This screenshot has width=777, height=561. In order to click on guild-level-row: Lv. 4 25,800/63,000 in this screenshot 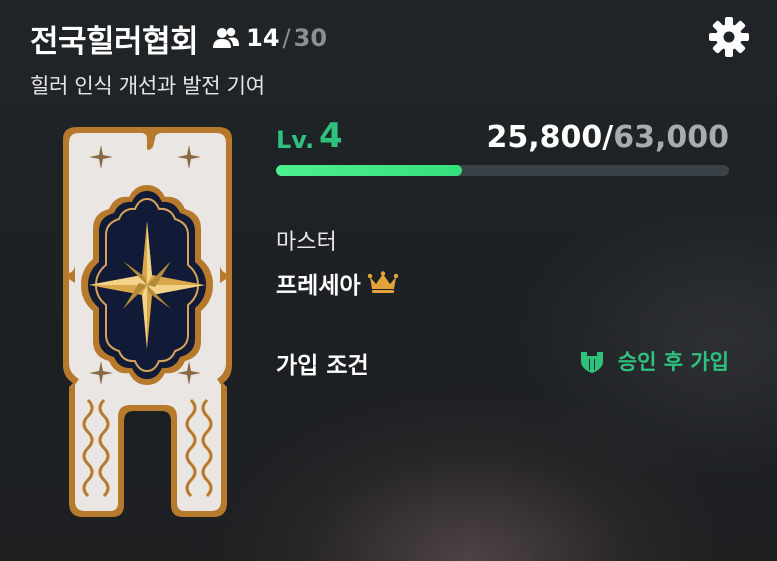, I will do `click(502, 138)`.